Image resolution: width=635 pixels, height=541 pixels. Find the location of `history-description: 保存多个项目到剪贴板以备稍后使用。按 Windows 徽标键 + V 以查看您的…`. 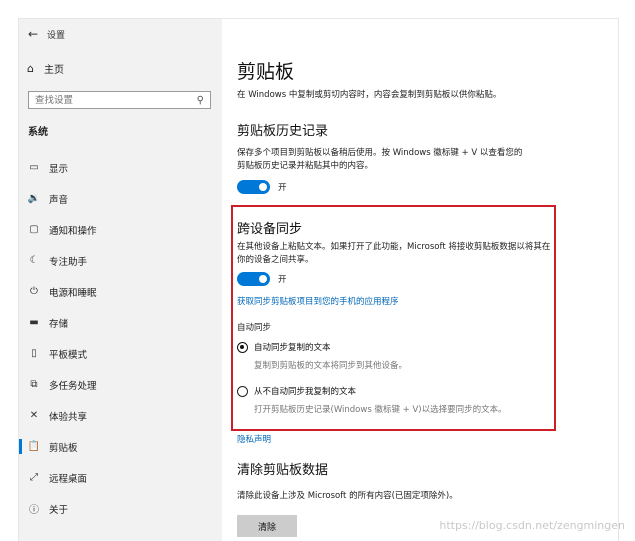

history-description: 保存多个项目到剪贴板以备稍后使用。按 Windows 徽标键 + V 以查看您的… is located at coordinates (380, 159).